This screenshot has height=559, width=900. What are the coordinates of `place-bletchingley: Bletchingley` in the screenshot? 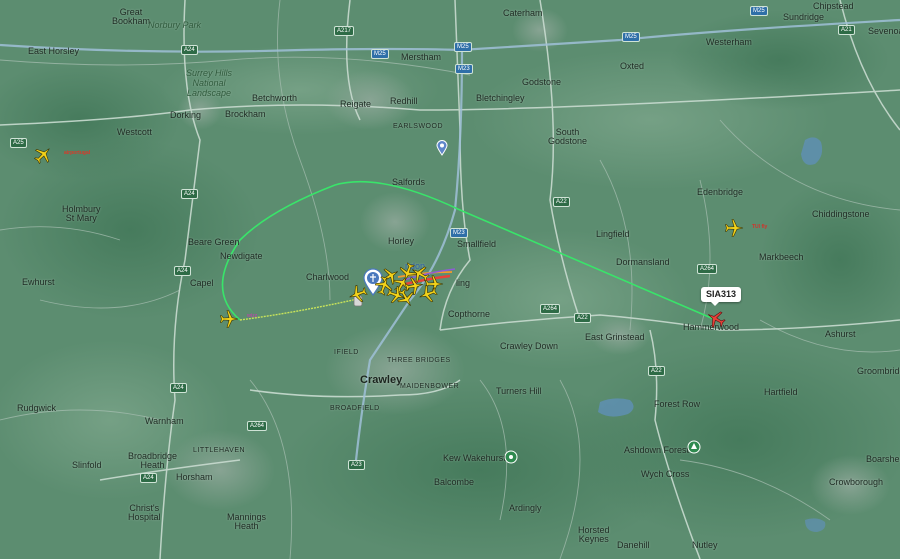 It's located at (500, 98).